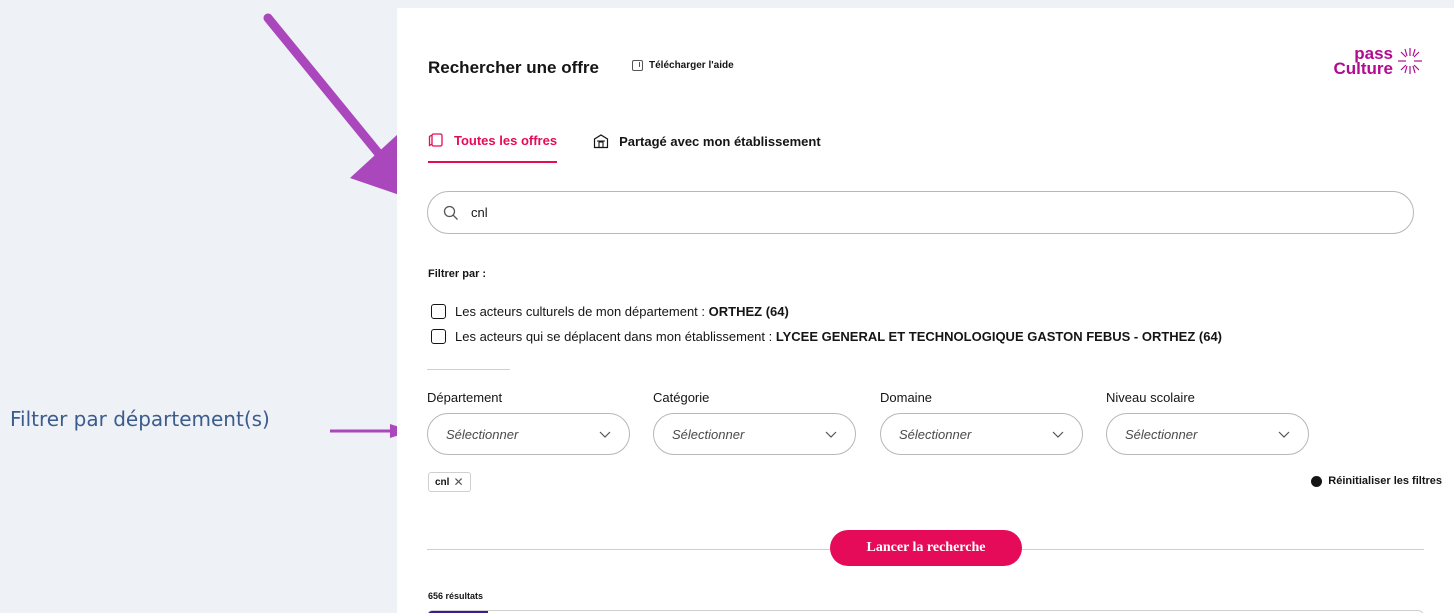 The image size is (1454, 613). I want to click on tab-all-offers: Toutes les offres, so click(493, 147).